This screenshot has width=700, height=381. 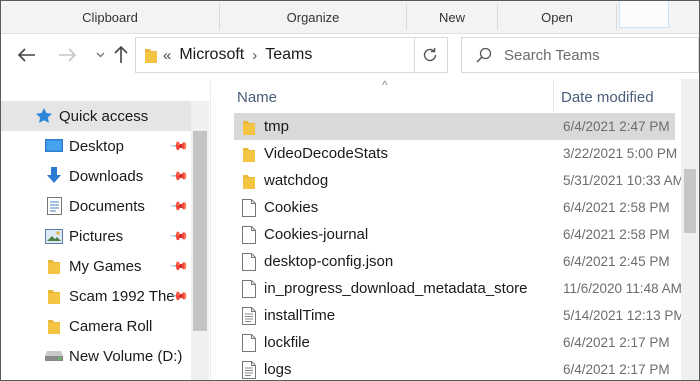 What do you see at coordinates (210, 229) in the screenshot?
I see `pane-divider` at bounding box center [210, 229].